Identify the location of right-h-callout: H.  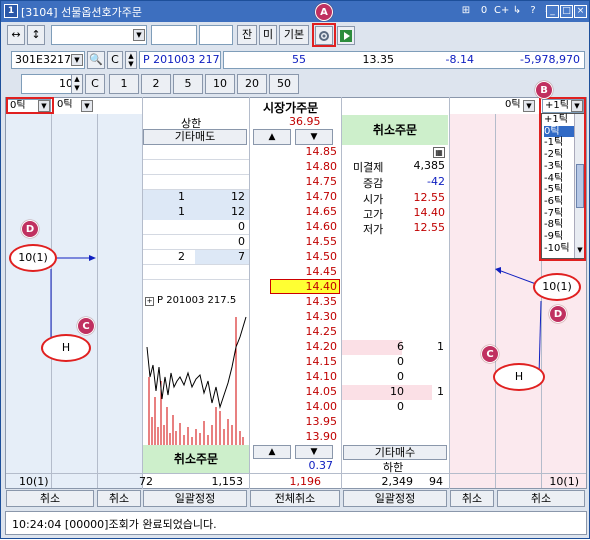
(519, 377).